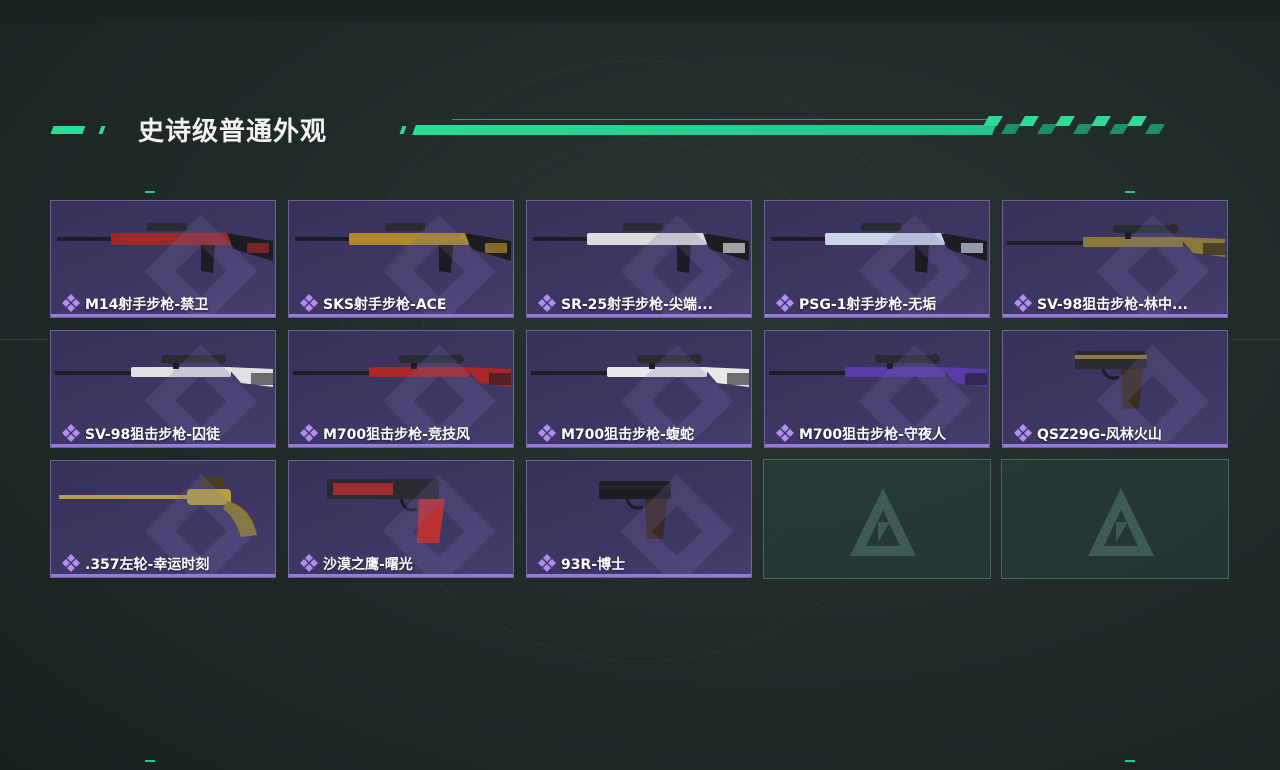 The height and width of the screenshot is (770, 1280). I want to click on section-title: 史诗级普通外观, so click(233, 132).